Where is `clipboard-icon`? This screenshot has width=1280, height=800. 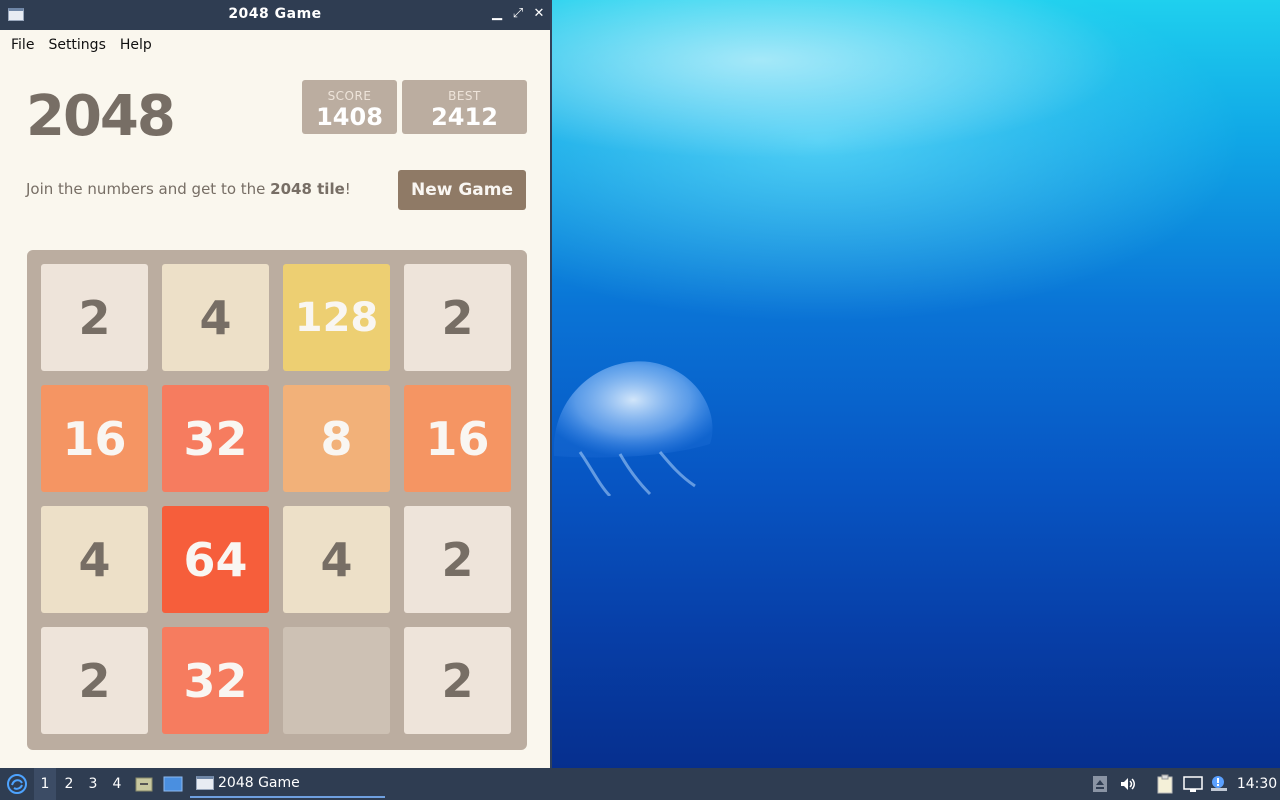
clipboard-icon is located at coordinates (1165, 784).